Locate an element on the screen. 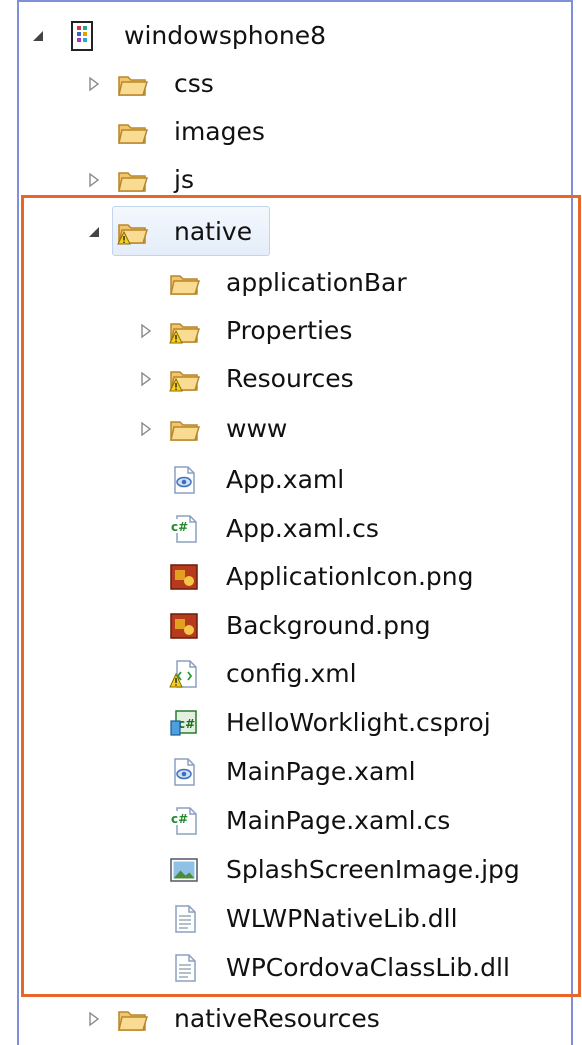 The height and width of the screenshot is (1045, 582). jpg-image-icon is located at coordinates (184, 870).